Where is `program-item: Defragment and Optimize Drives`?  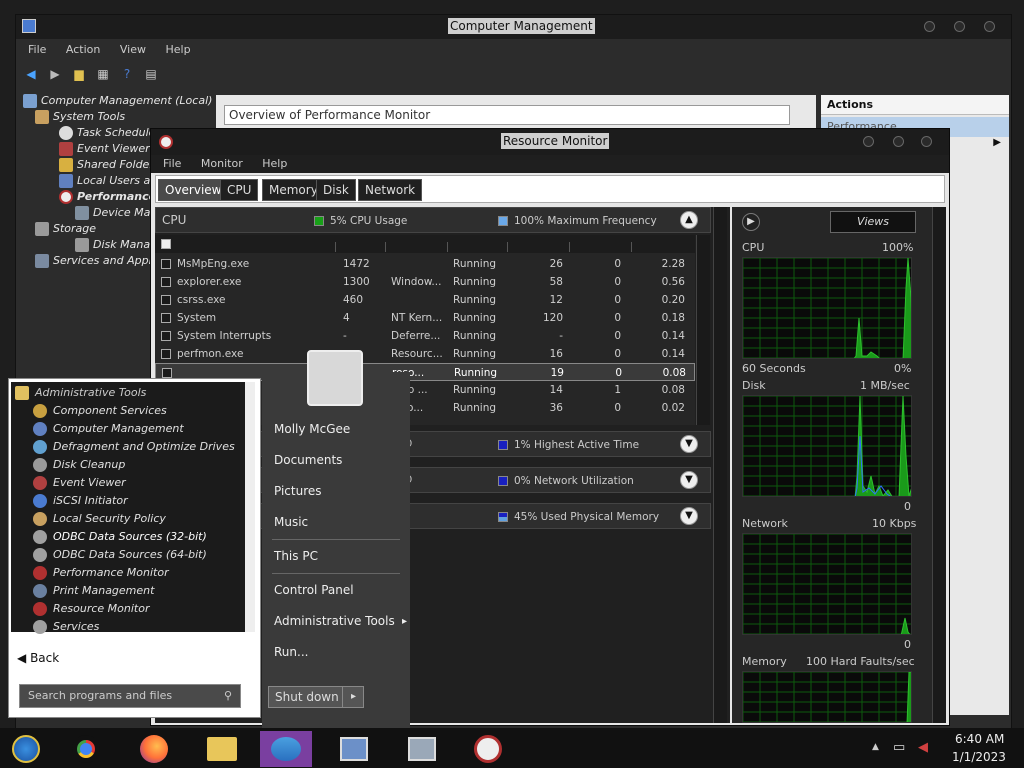
program-item: Defragment and Optimize Drives is located at coordinates (134, 447).